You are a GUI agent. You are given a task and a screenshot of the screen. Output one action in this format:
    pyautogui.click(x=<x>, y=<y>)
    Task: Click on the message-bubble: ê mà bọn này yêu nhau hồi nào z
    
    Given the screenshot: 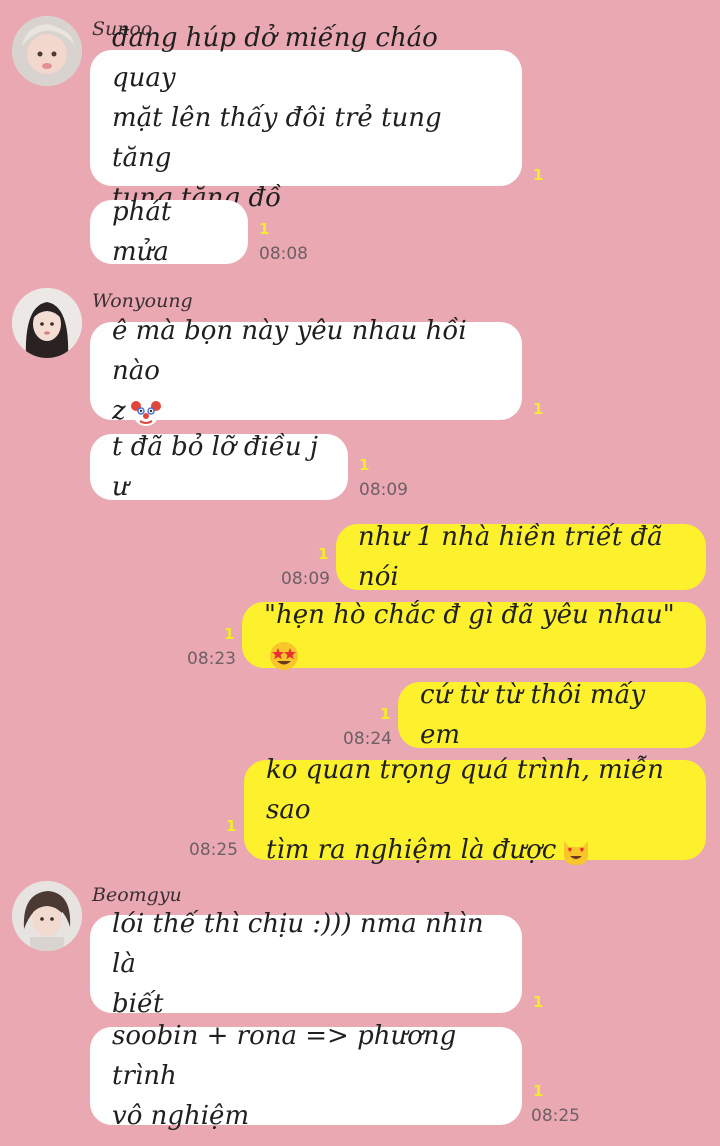 What is the action you would take?
    pyautogui.click(x=306, y=371)
    